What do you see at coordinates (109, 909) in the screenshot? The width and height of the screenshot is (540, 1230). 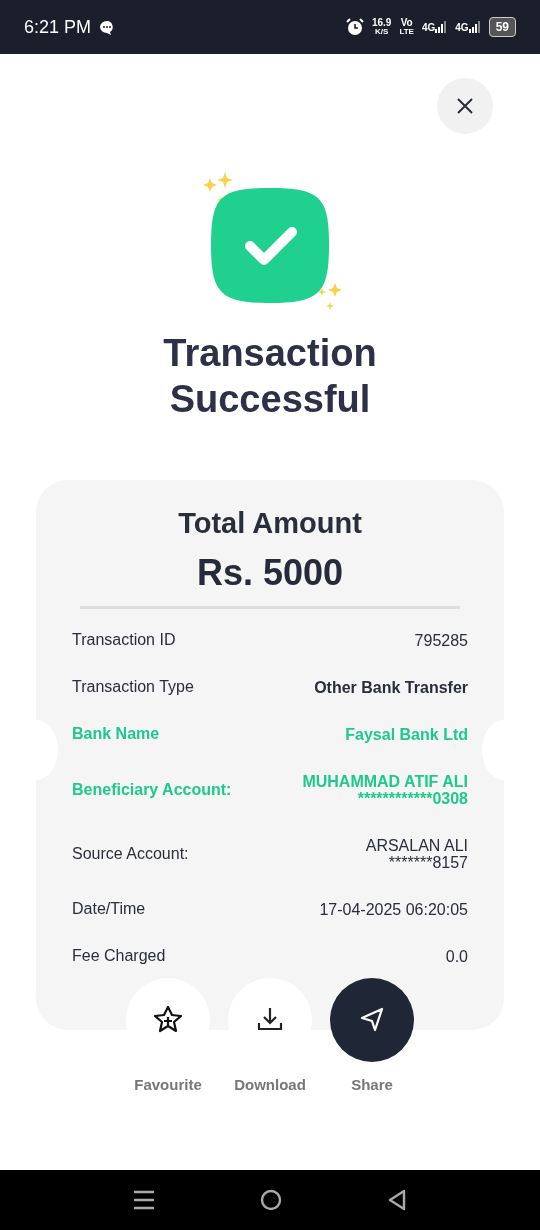 I see `detail-label: Date/Time` at bounding box center [109, 909].